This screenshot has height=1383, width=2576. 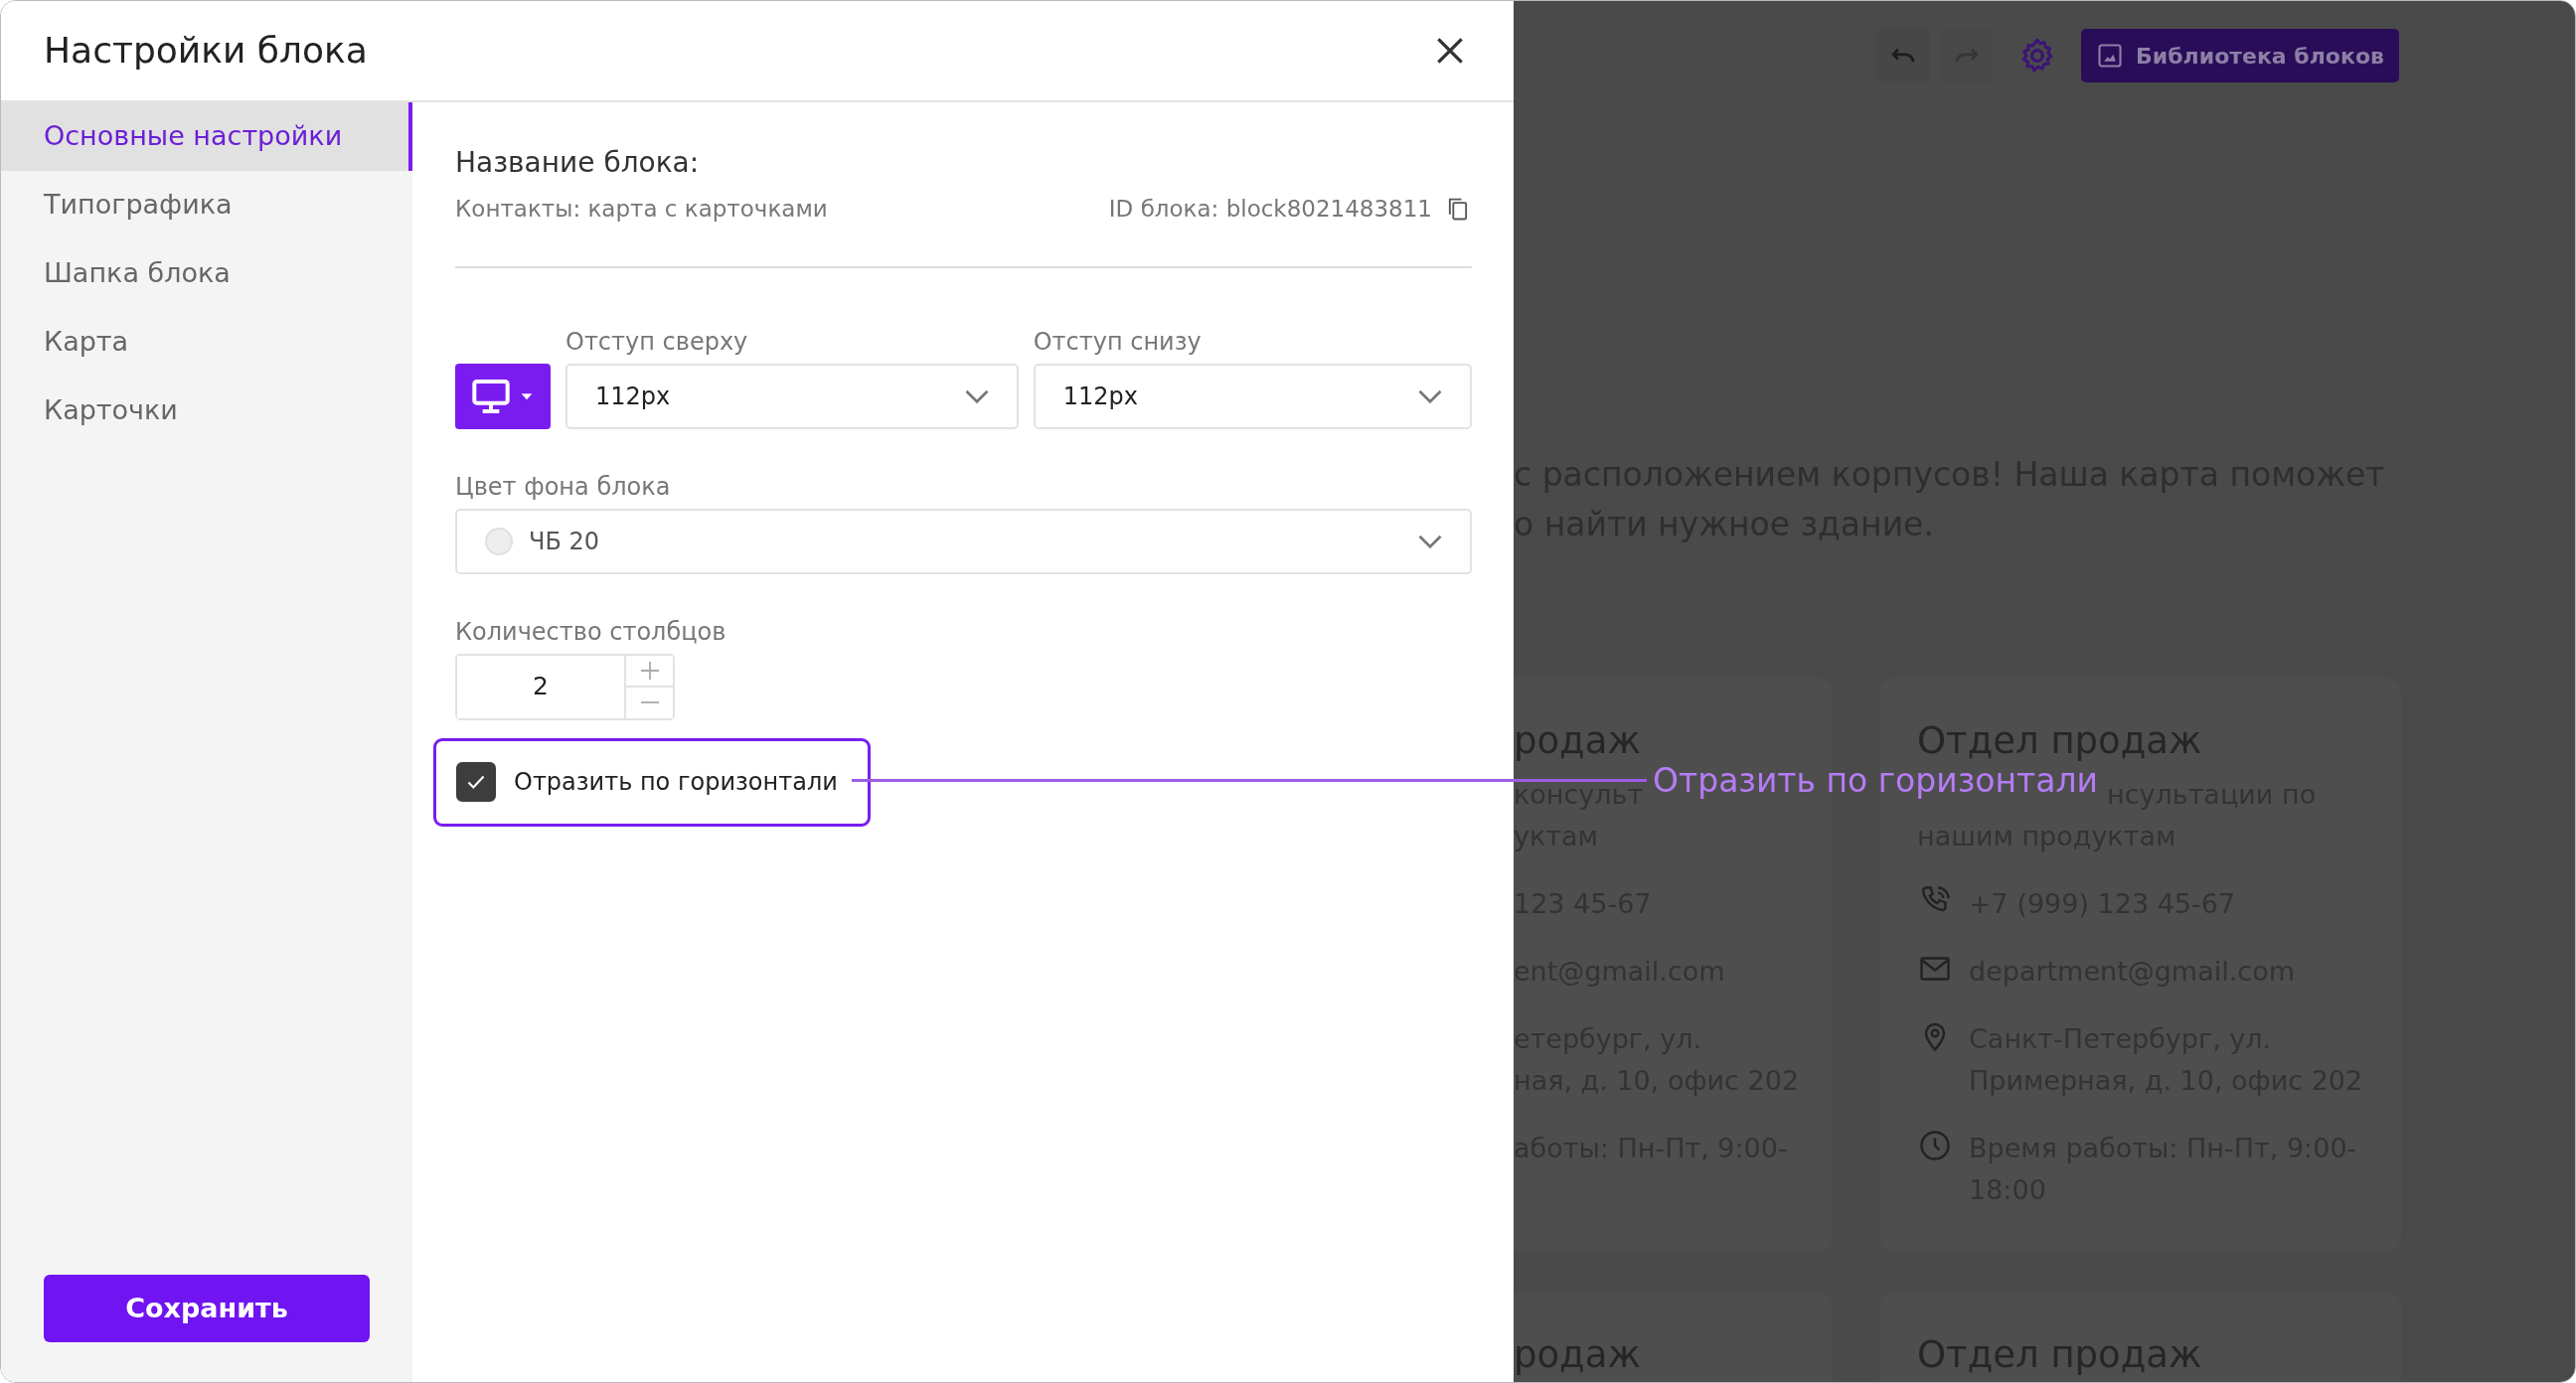 What do you see at coordinates (1875, 782) in the screenshot?
I see `callout-label: Отразить по горизонтали` at bounding box center [1875, 782].